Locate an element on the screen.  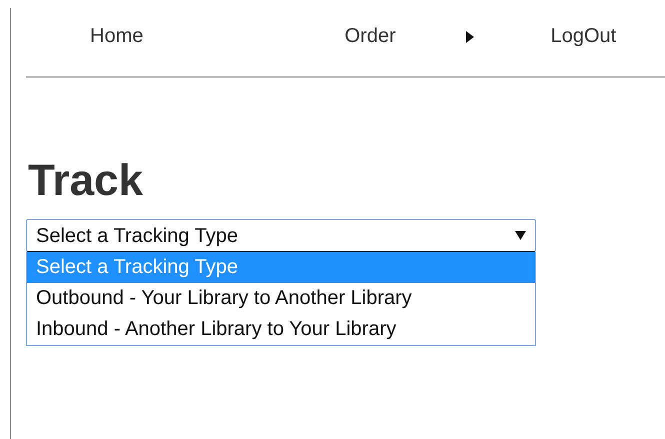
select-field: Select a Tracking Type is located at coordinates (281, 235).